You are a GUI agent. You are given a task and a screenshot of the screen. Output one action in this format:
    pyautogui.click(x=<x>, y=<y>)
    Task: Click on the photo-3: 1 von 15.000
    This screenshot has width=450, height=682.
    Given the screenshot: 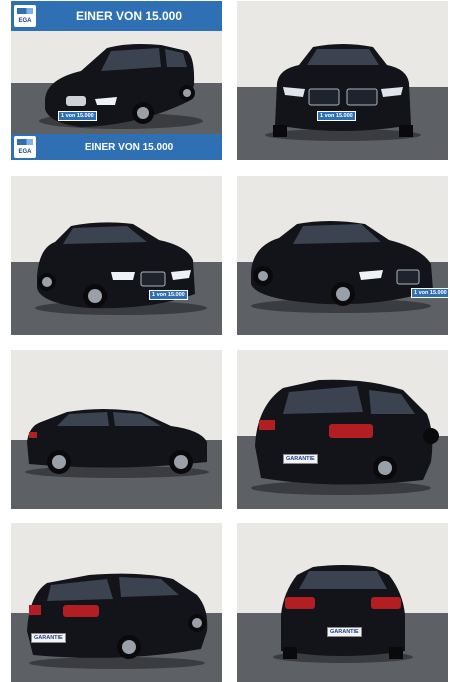 What is the action you would take?
    pyautogui.click(x=116, y=255)
    